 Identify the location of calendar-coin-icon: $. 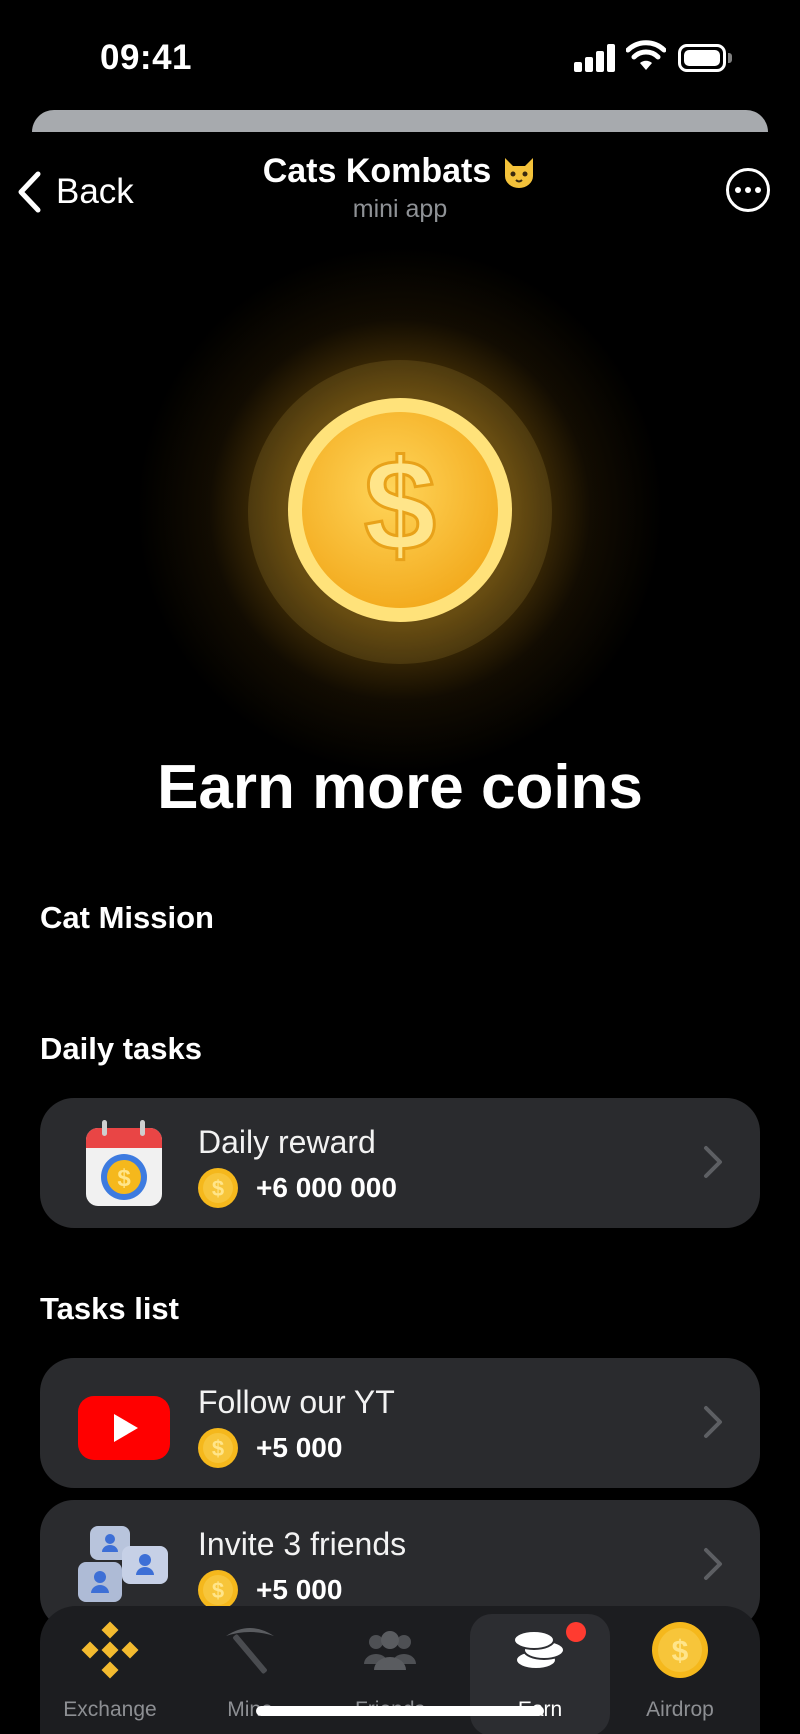
(124, 1163).